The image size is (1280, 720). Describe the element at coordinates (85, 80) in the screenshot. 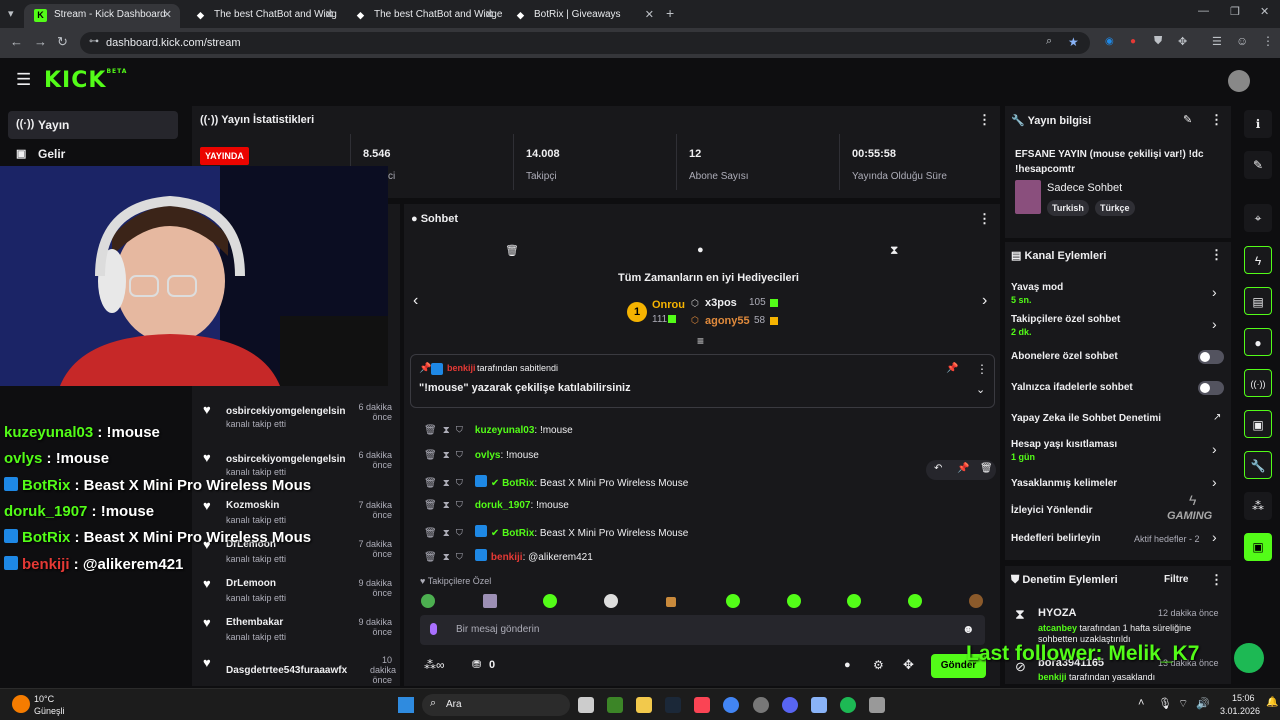

I see `kick-logo: KICKBETA` at that location.